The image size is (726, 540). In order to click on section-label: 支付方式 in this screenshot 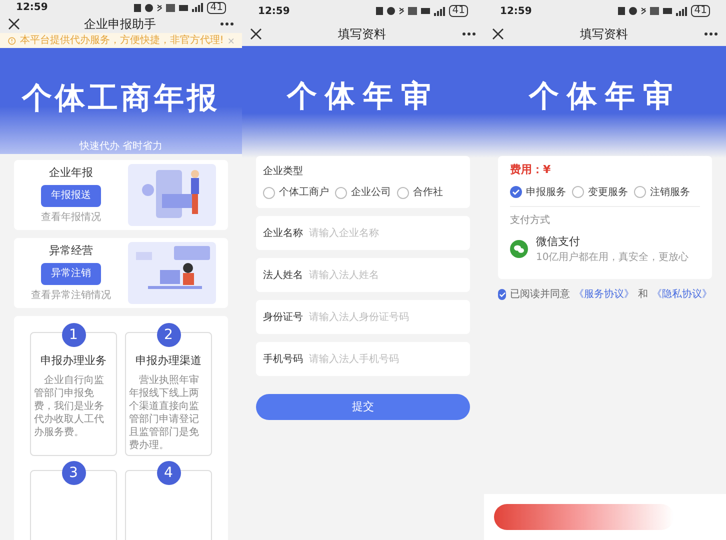, I will do `click(530, 221)`.